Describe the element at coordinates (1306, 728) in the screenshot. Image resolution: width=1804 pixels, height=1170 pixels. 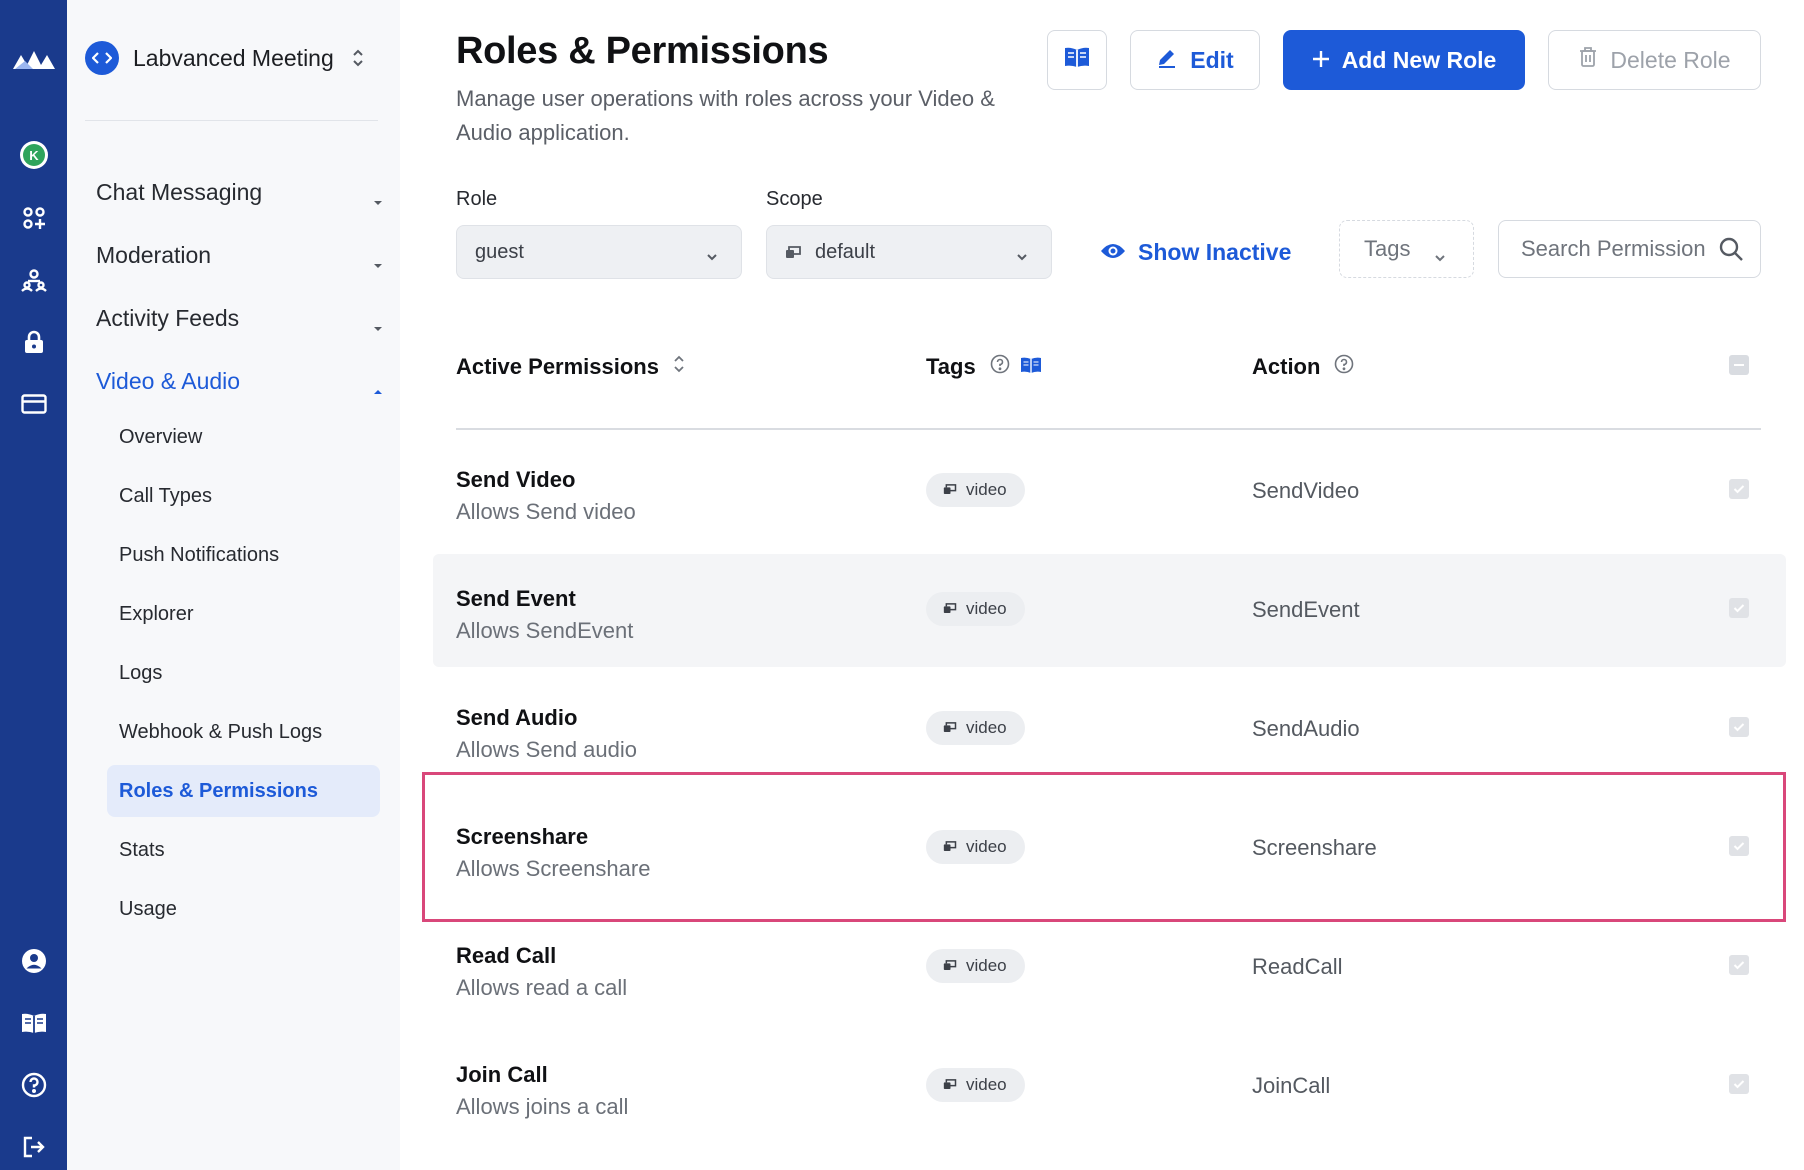
I see `action-name: SendAudio` at that location.